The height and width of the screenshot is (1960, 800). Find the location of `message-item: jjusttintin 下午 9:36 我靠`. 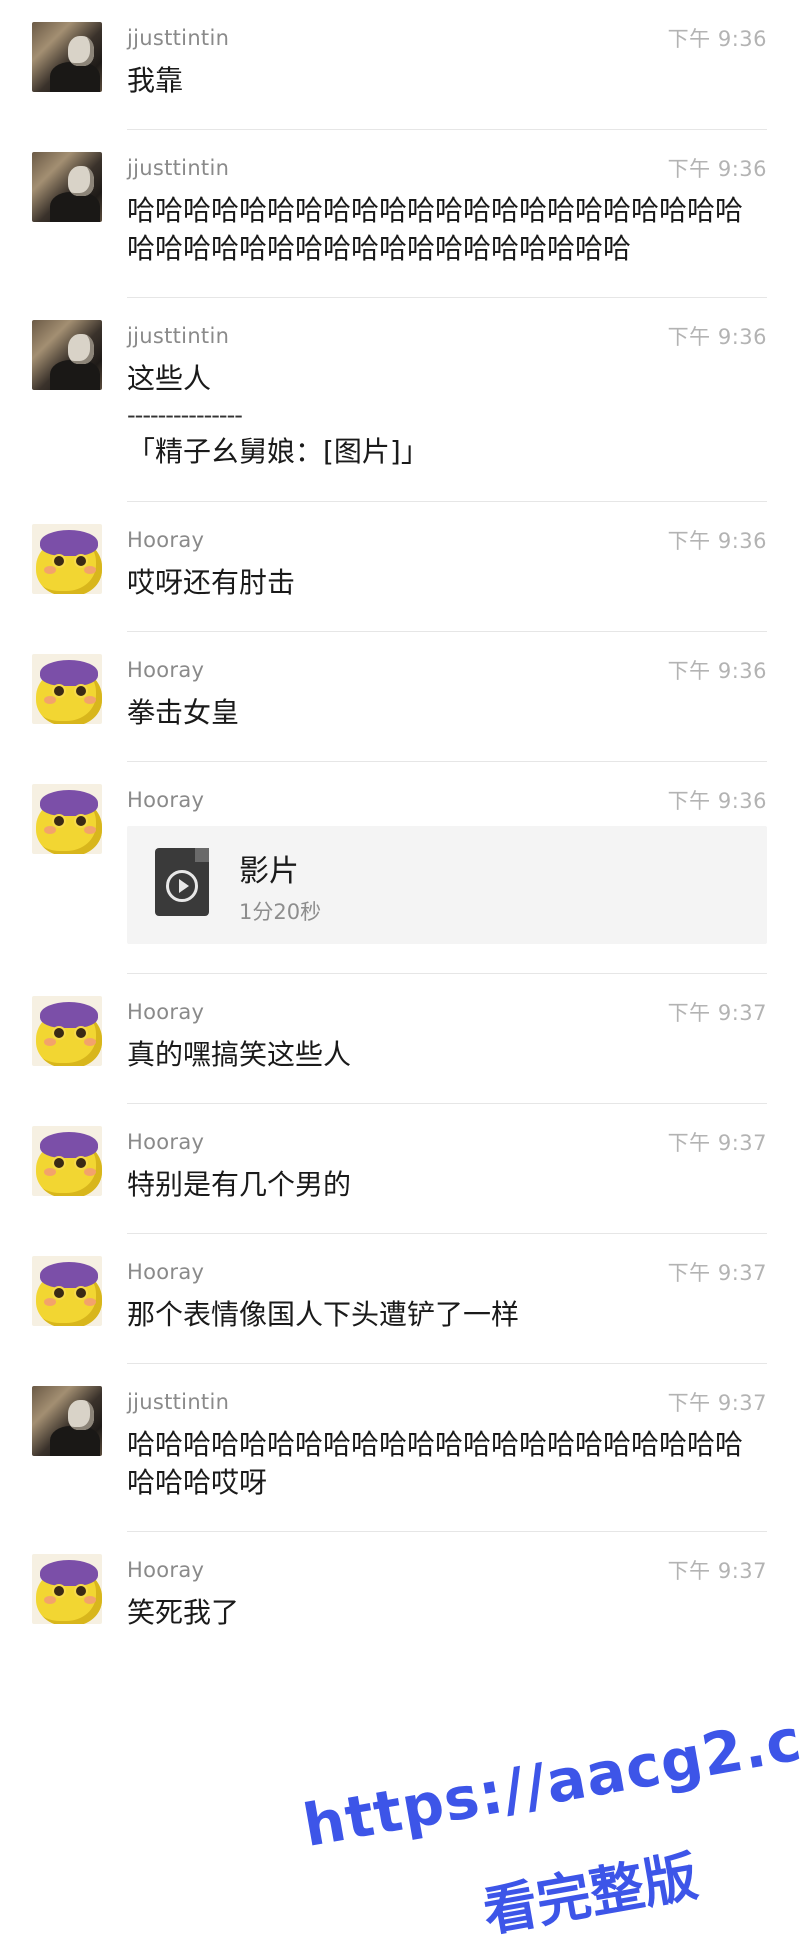

message-item: jjusttintin 下午 9:36 我靠 is located at coordinates (400, 65).